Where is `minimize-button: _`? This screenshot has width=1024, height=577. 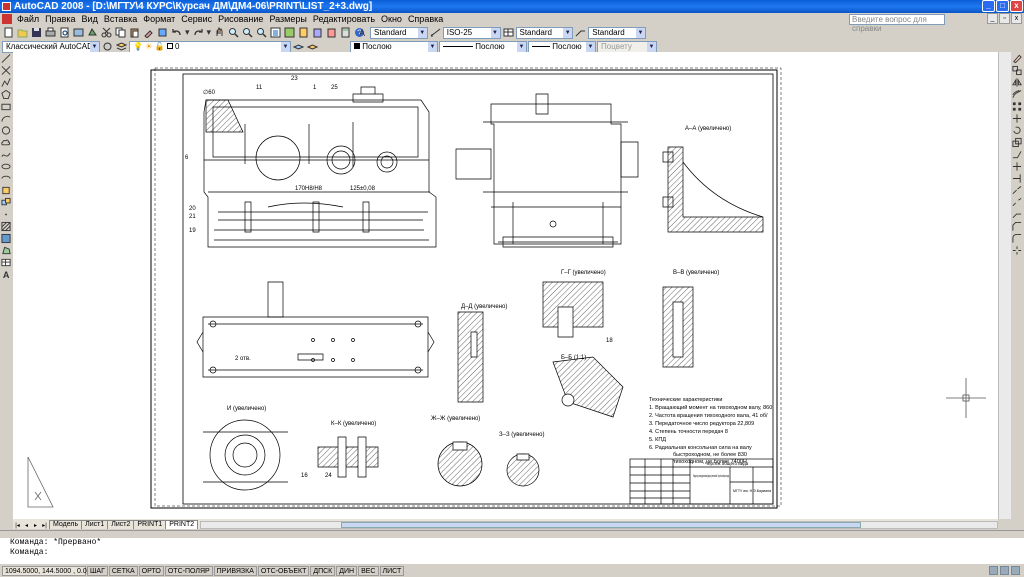 minimize-button: _ is located at coordinates (988, 6).